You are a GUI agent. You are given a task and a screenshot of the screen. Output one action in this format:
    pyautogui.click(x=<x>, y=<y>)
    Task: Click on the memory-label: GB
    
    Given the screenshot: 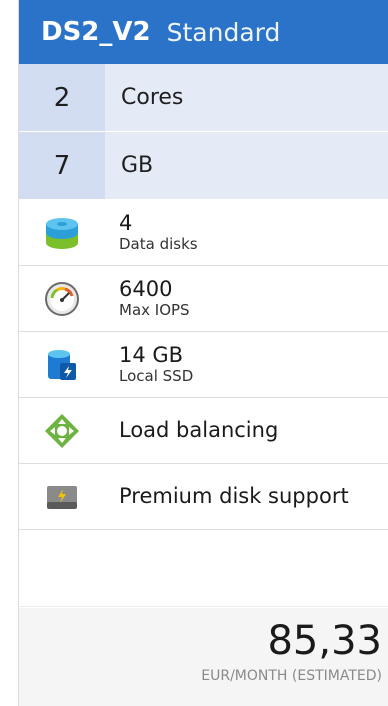 What is the action you would take?
    pyautogui.click(x=137, y=165)
    